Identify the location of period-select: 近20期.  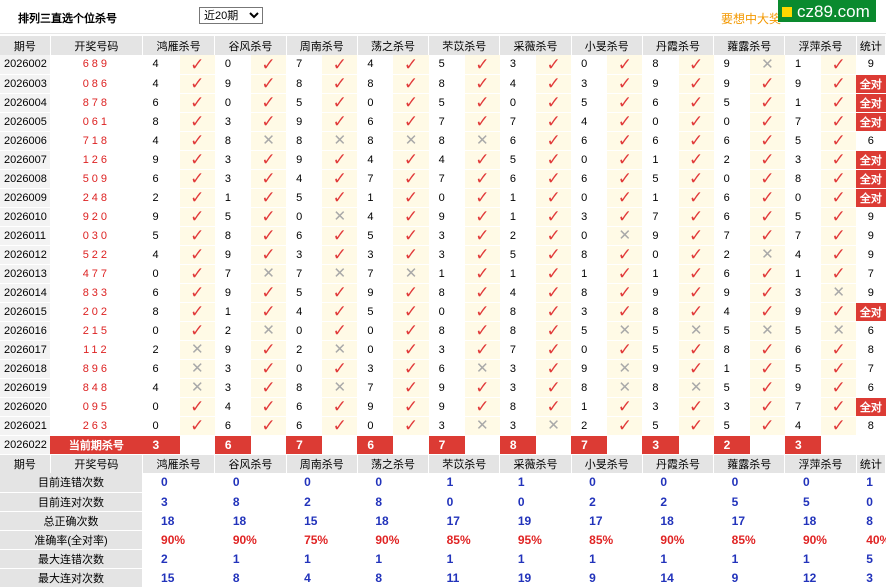
(231, 15).